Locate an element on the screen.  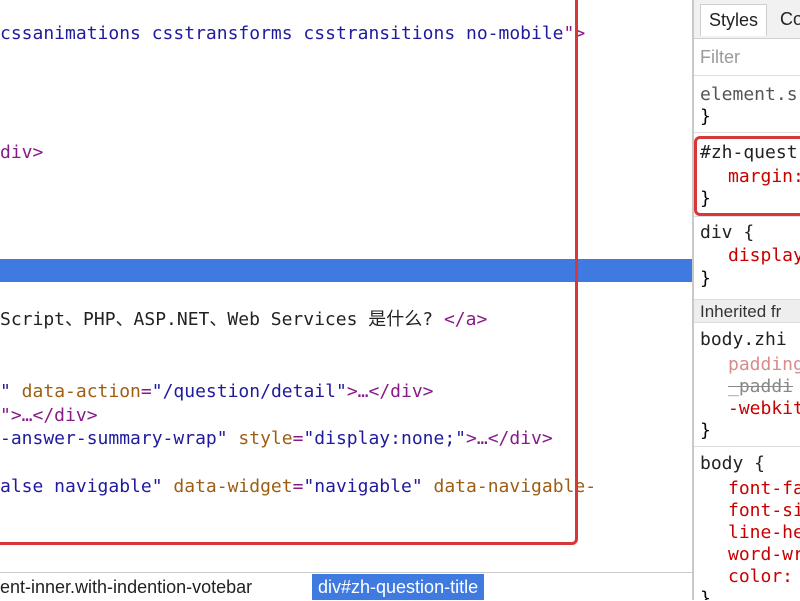
rule-body-word-wrap: word-wr is located at coordinates (764, 555).